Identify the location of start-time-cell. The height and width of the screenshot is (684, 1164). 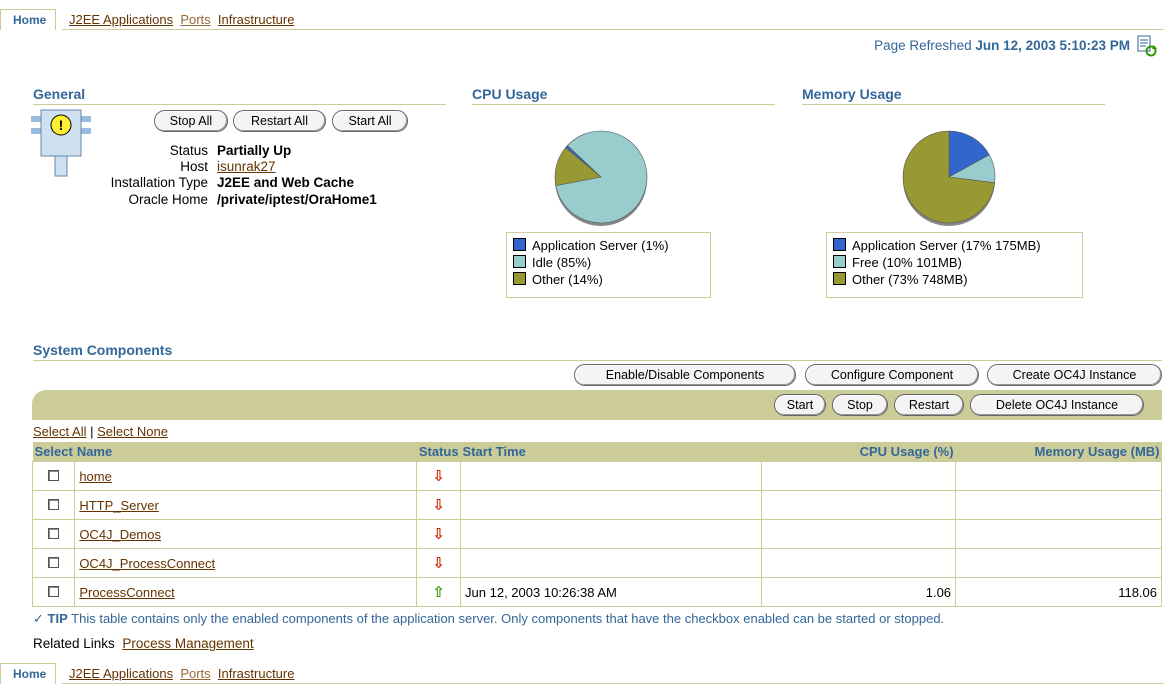
(611, 505).